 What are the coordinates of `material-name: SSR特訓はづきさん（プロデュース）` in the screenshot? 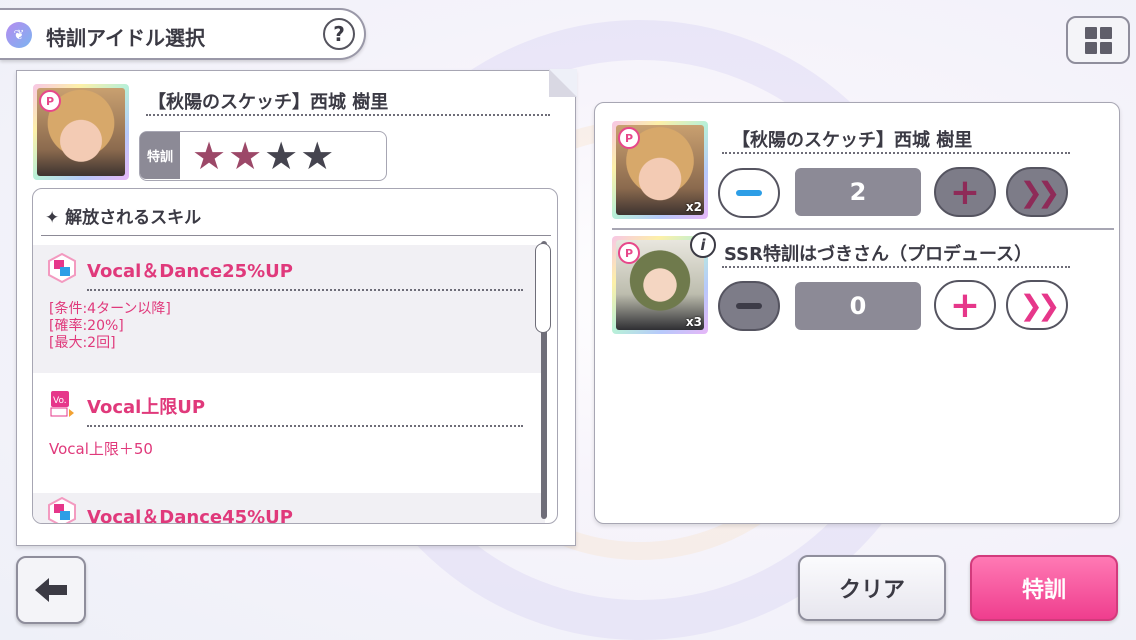 It's located at (878, 254).